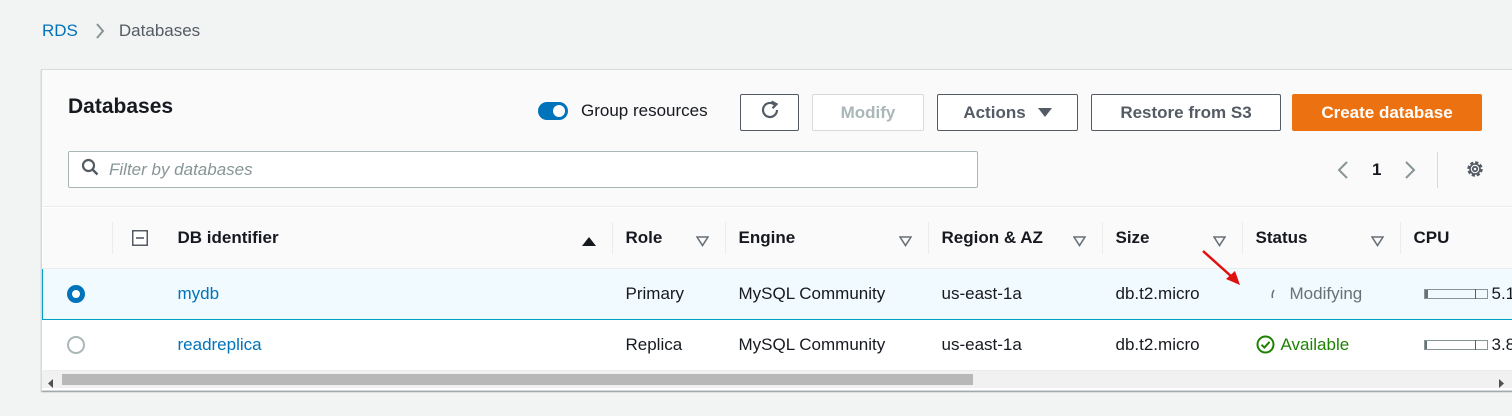 Image resolution: width=1512 pixels, height=416 pixels. Describe the element at coordinates (1501, 384) in the screenshot. I see `scroll-right-icon` at that location.